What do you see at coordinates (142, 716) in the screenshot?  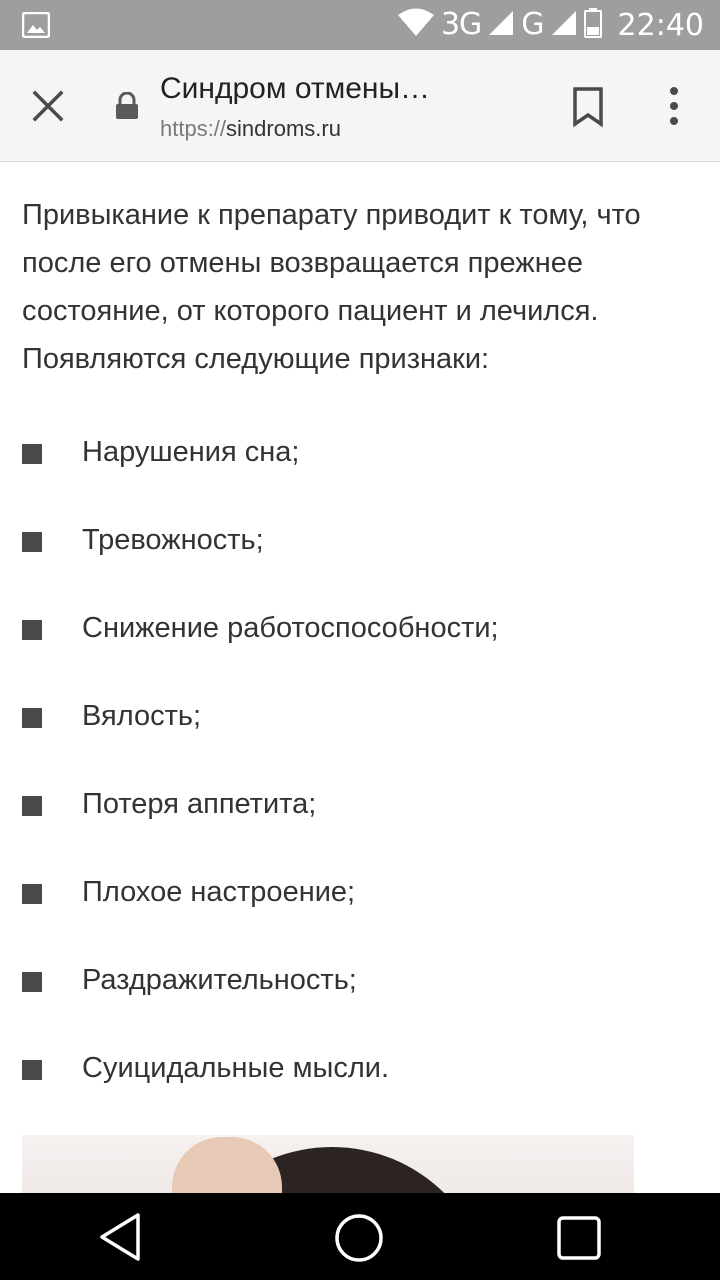 I see `list-item-text: Вялость;` at bounding box center [142, 716].